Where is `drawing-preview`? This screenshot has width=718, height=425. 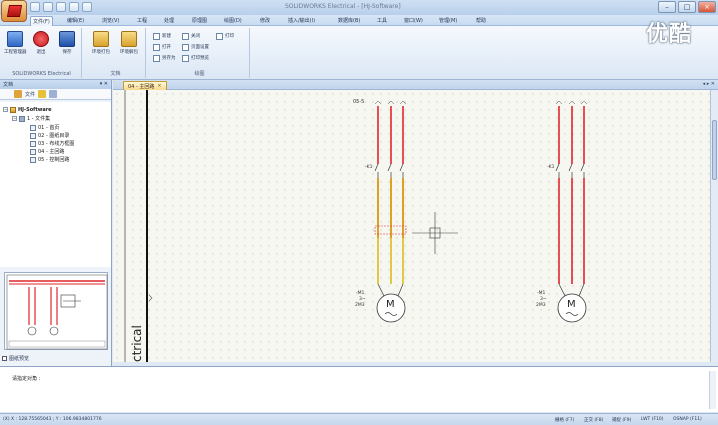
drawing-preview is located at coordinates (56, 311).